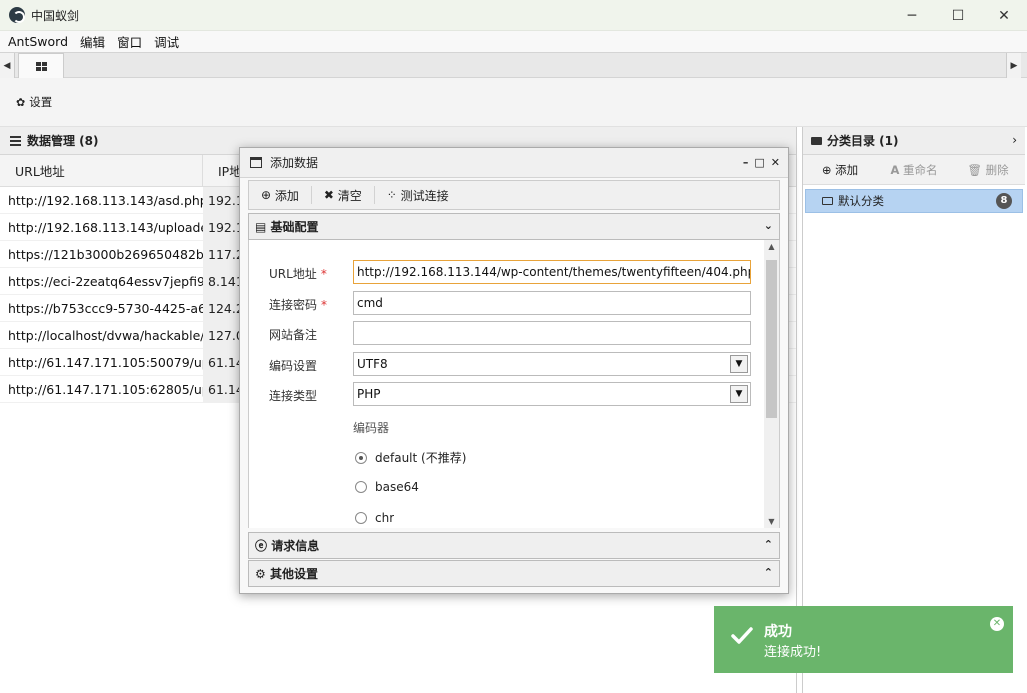  Describe the element at coordinates (129, 41) in the screenshot. I see `menu-window: 窗口` at that location.